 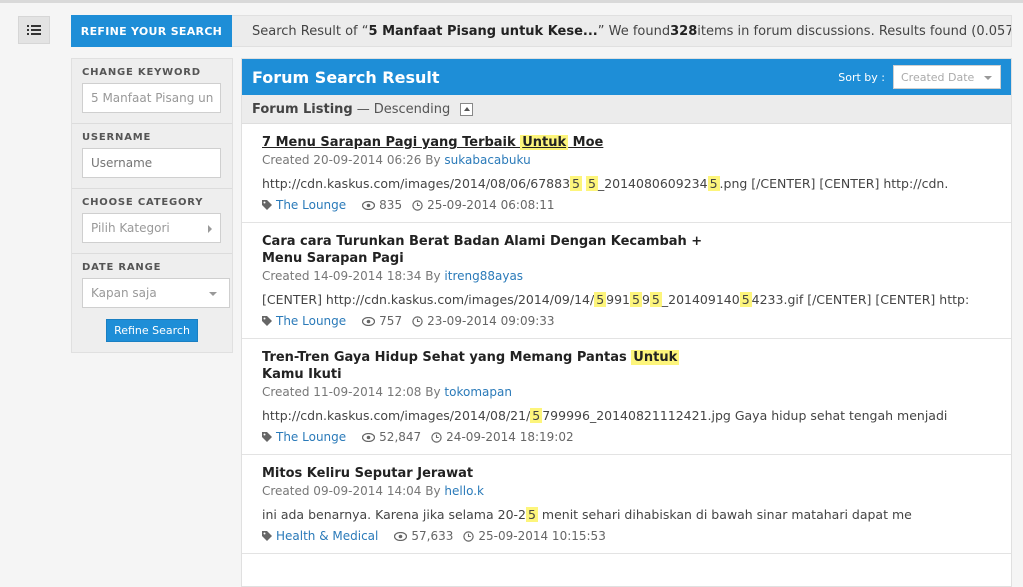 What do you see at coordinates (483, 276) in the screenshot?
I see `author-link: itreng88ayas` at bounding box center [483, 276].